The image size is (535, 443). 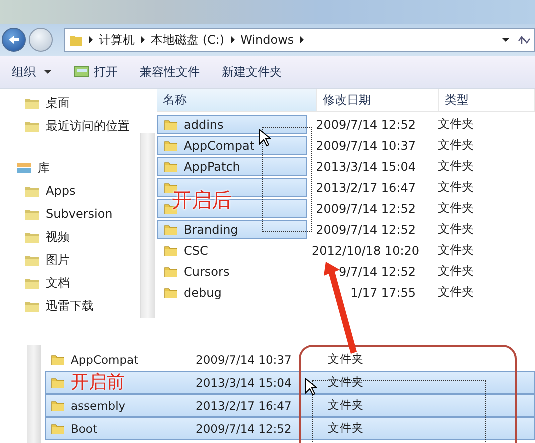 What do you see at coordinates (506, 40) in the screenshot?
I see `dropdown-caret-icon` at bounding box center [506, 40].